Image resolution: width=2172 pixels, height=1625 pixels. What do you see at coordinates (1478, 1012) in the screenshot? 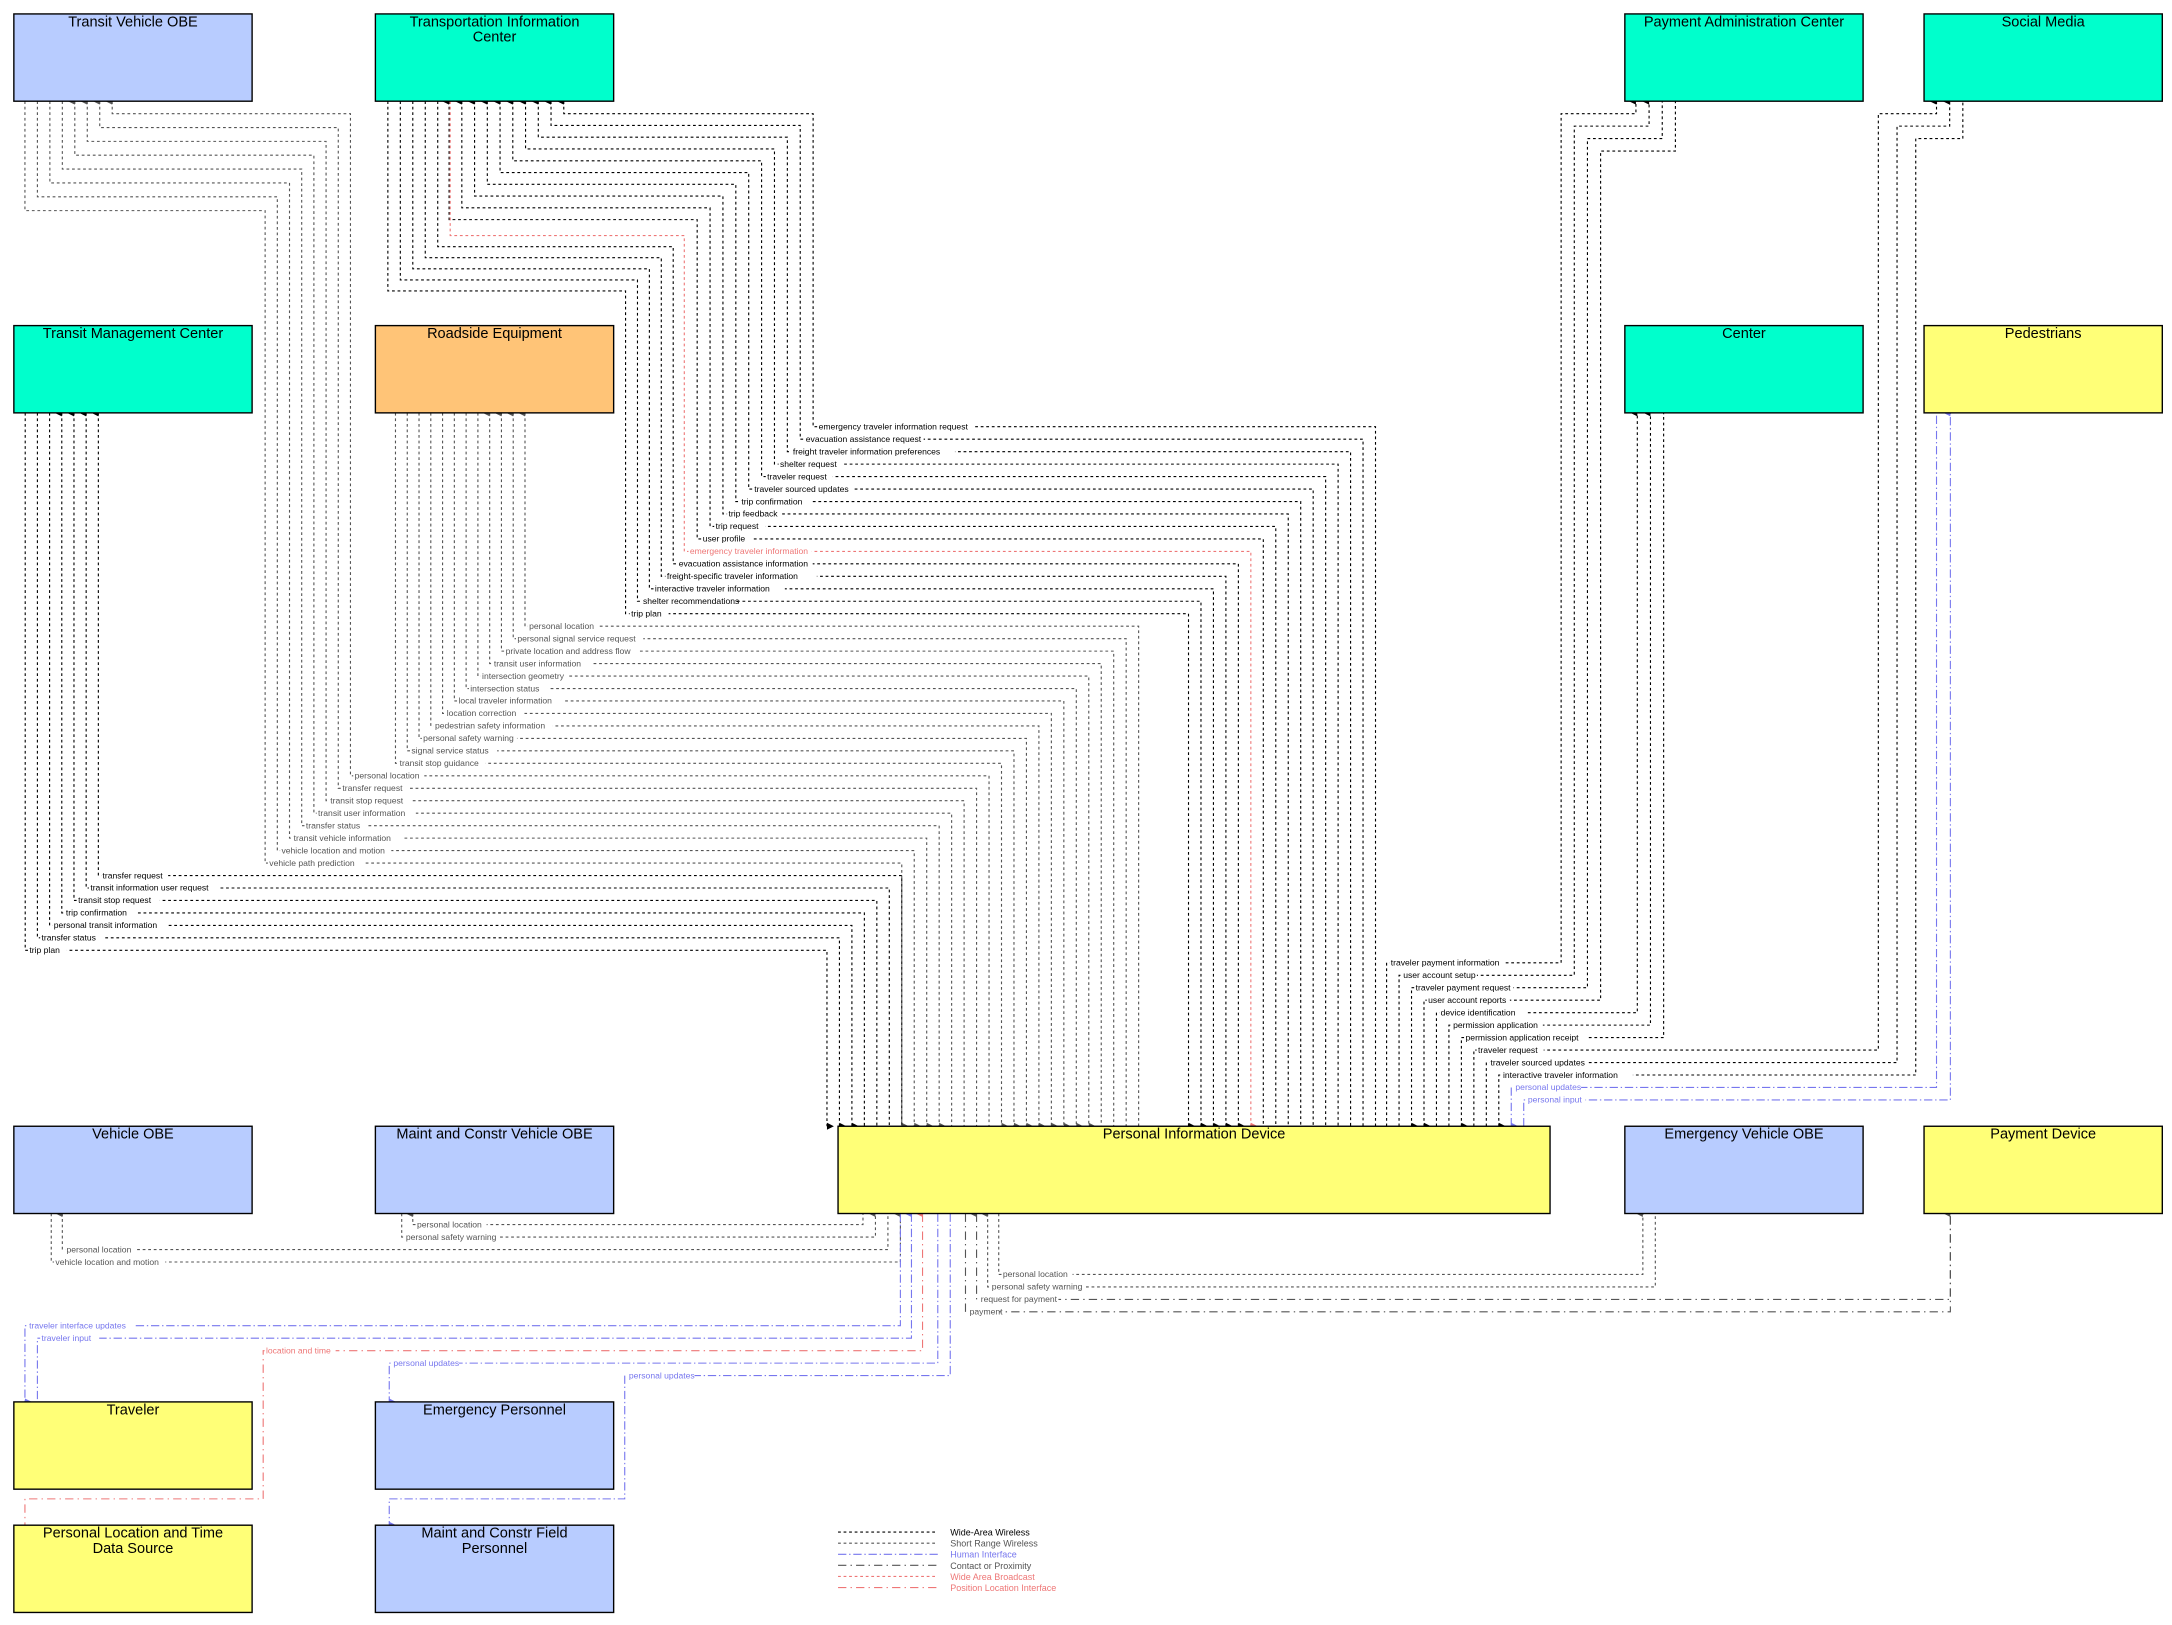
I see `flow-label: device identification` at bounding box center [1478, 1012].